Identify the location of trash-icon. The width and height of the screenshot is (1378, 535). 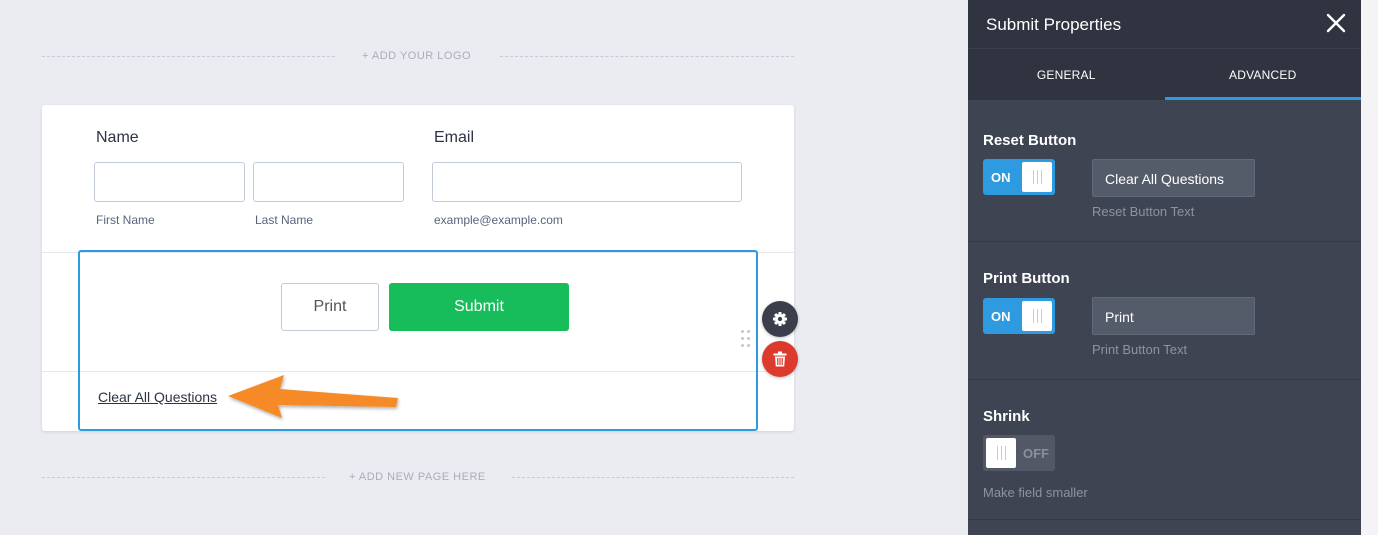
(780, 359).